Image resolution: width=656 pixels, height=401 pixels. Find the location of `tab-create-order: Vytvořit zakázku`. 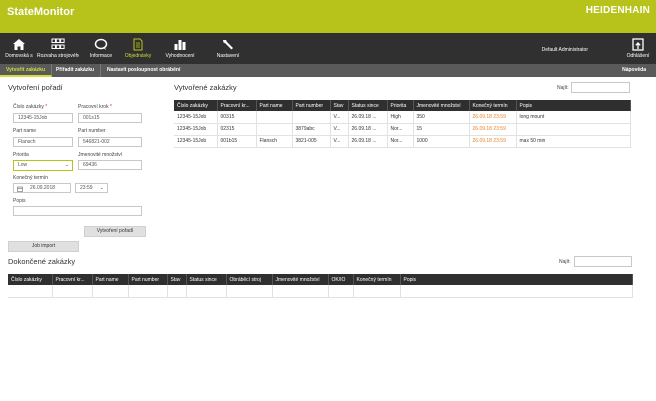

tab-create-order: Vytvořit zakázku is located at coordinates (26, 70).